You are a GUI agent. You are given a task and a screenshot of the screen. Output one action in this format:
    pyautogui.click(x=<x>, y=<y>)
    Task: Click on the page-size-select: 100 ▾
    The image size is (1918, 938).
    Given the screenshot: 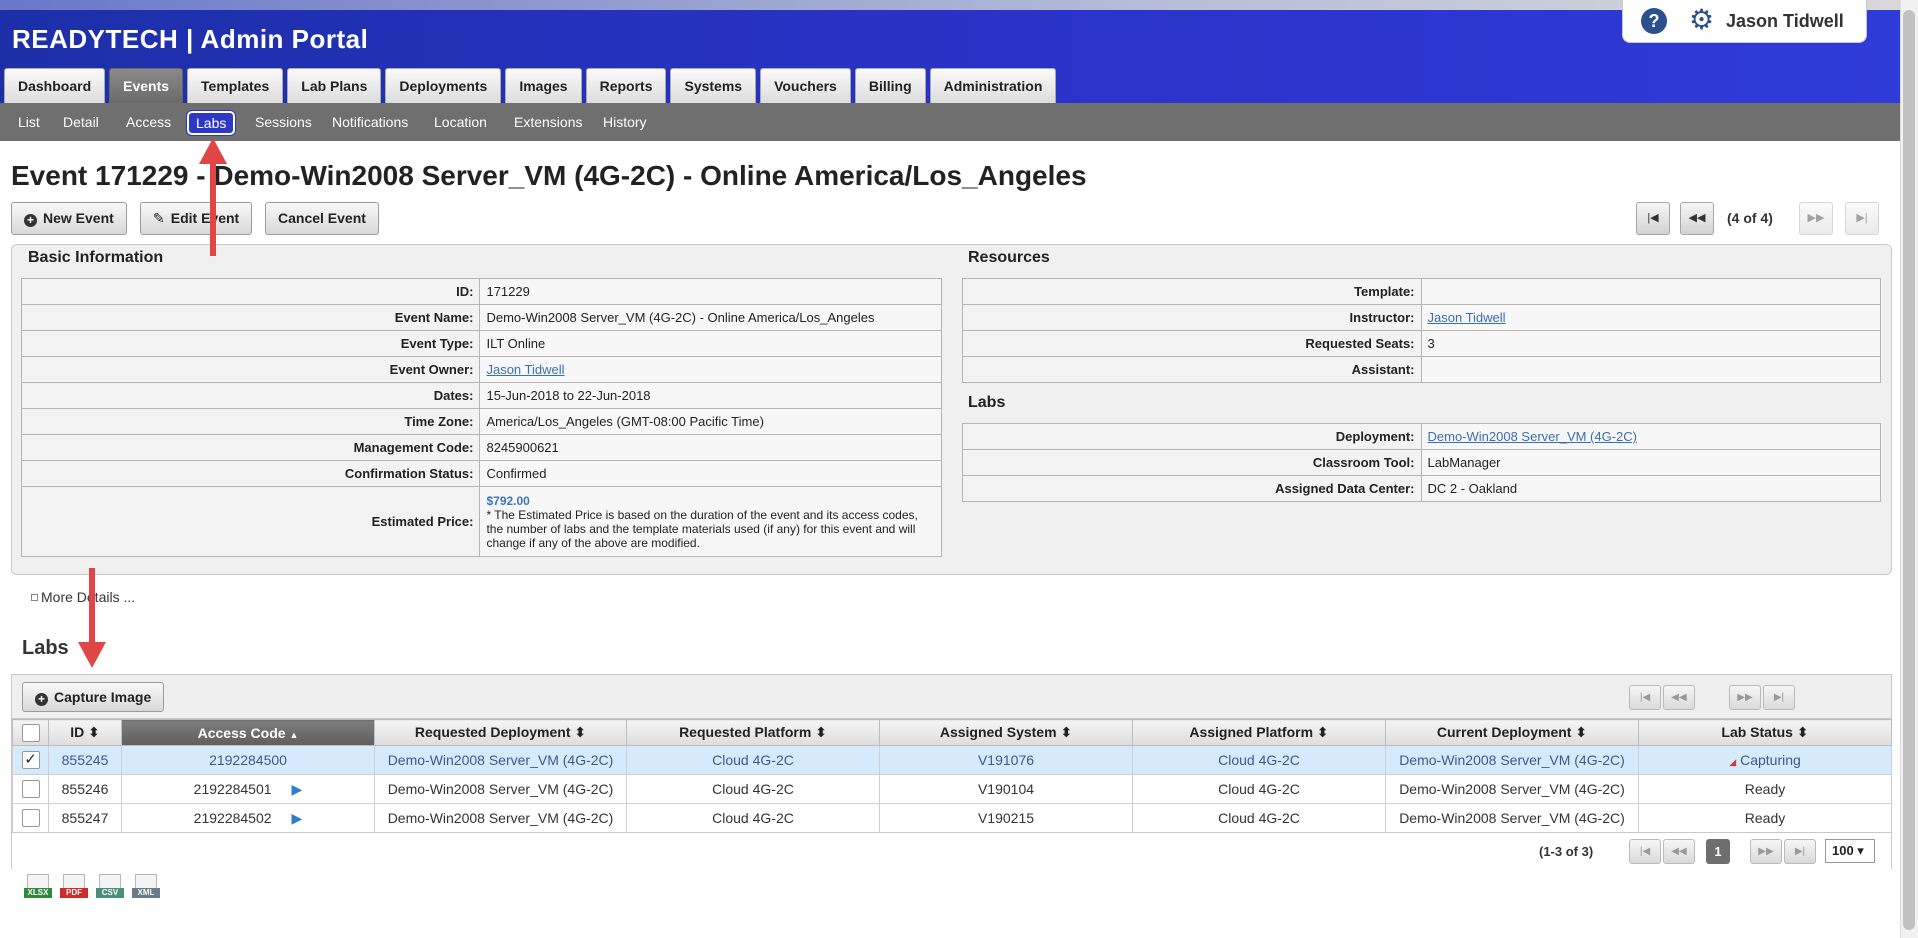 What is the action you would take?
    pyautogui.click(x=1850, y=851)
    